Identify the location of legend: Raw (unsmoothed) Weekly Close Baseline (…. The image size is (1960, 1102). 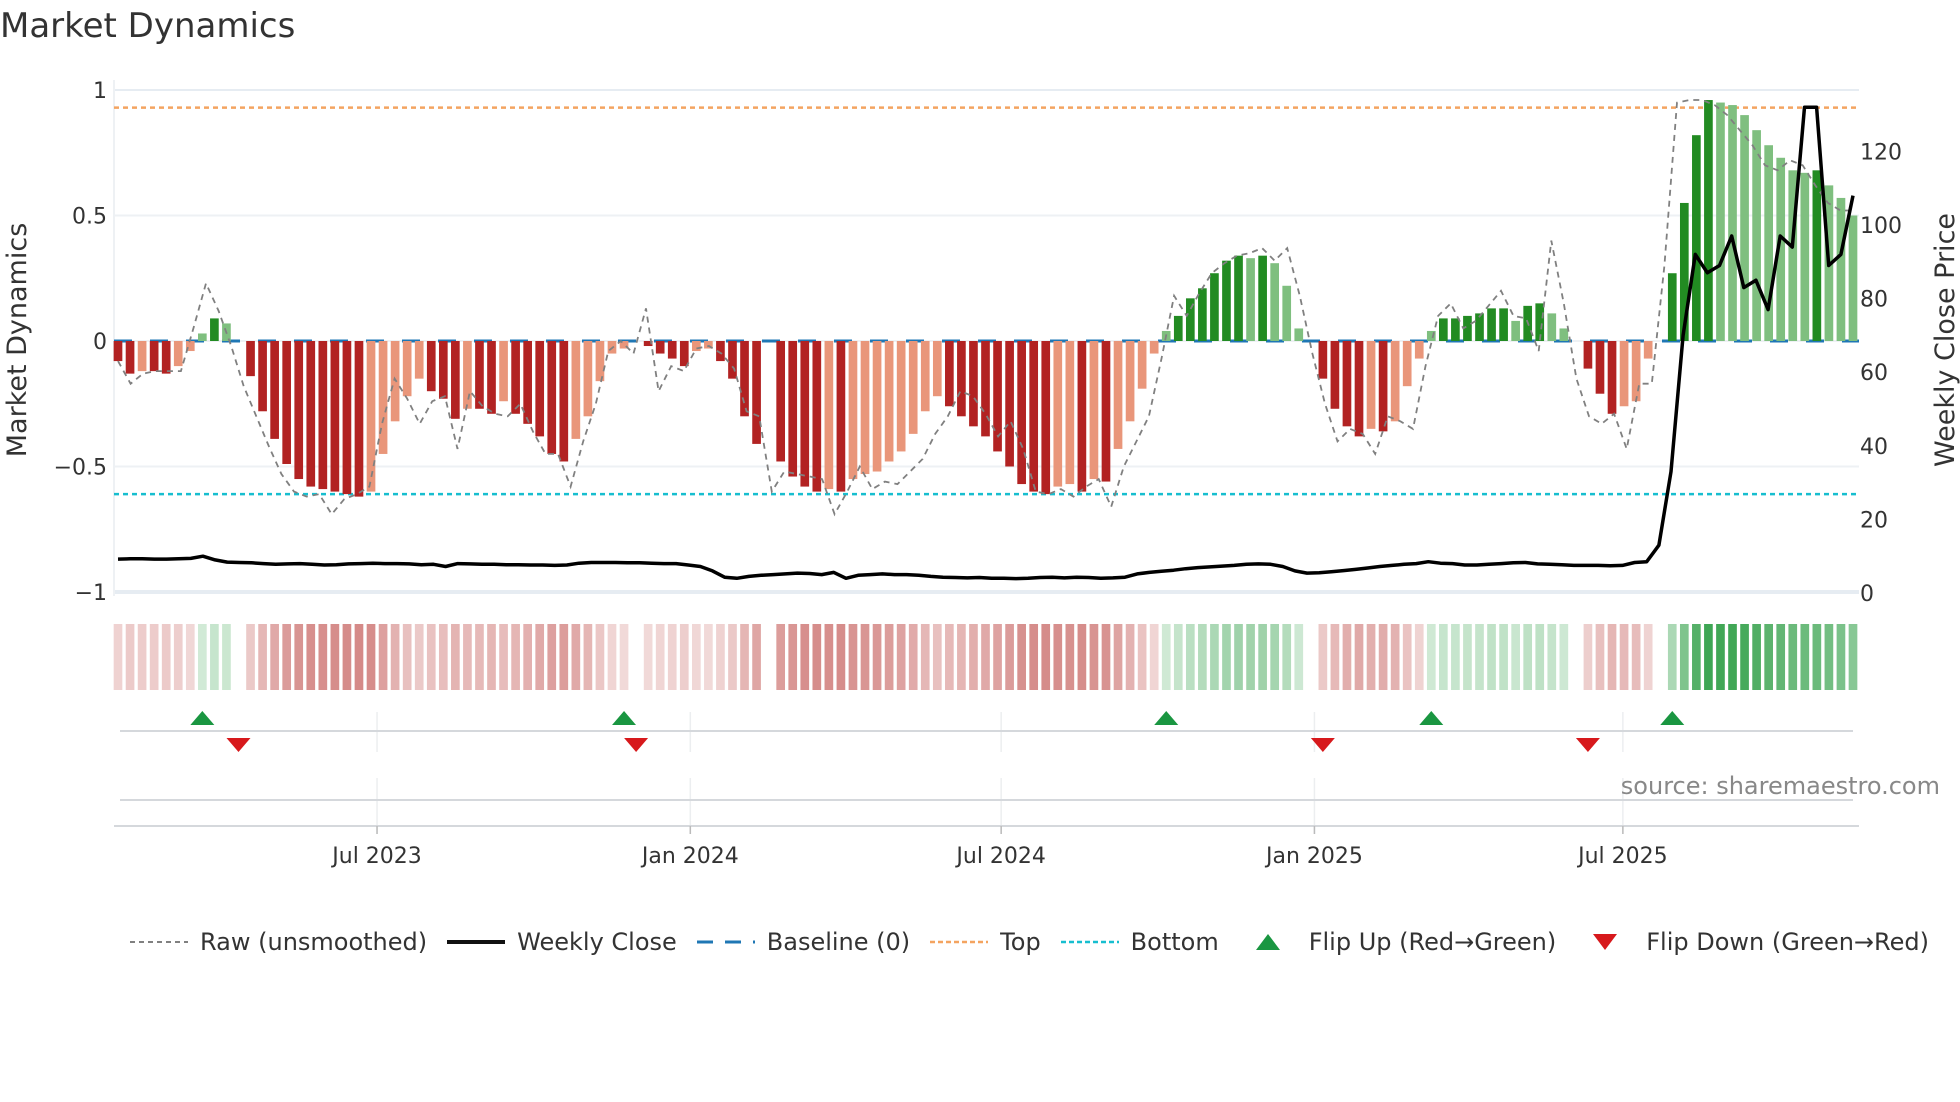
(1039, 942).